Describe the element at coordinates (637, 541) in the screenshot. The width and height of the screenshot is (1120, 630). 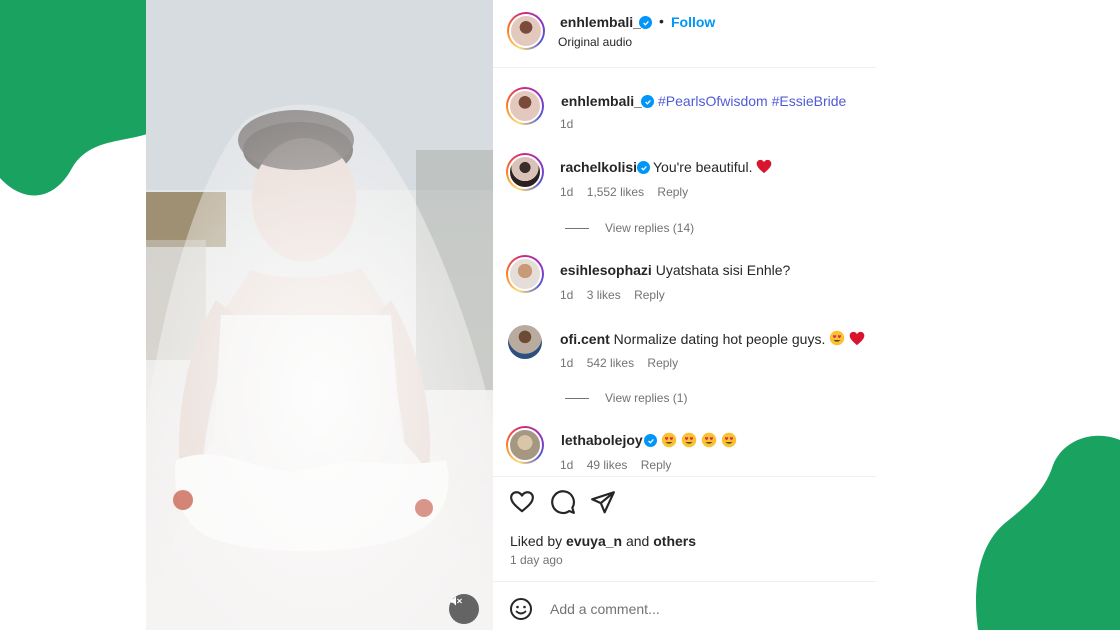
I see `likes-and: and` at that location.